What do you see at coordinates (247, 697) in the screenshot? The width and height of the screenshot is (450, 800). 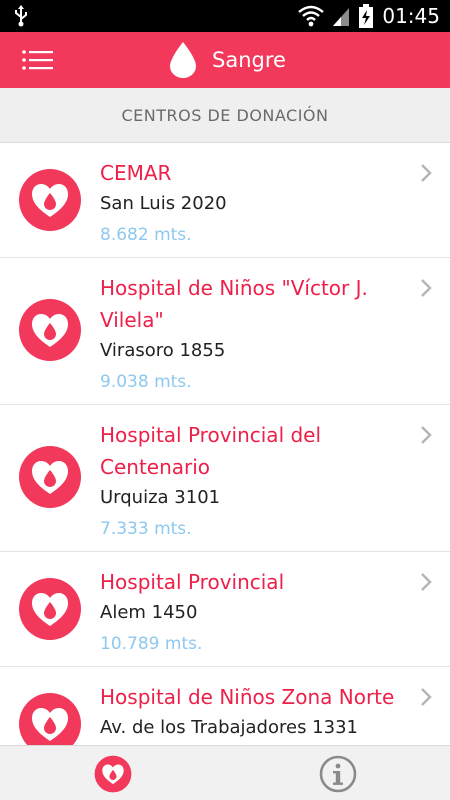 I see `center-name: Hospital de Niños Zona Norte` at bounding box center [247, 697].